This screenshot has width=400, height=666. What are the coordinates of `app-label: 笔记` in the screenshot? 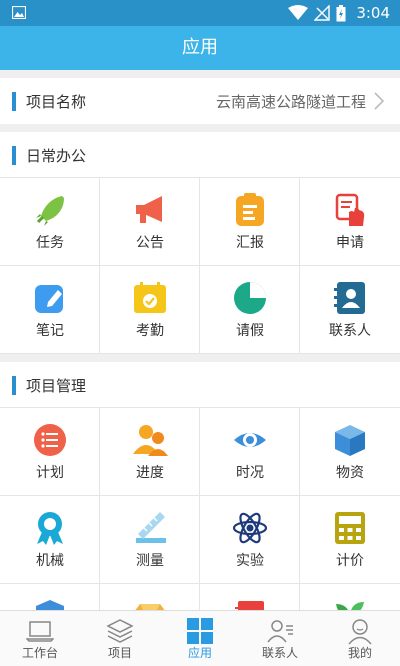 It's located at (50, 331).